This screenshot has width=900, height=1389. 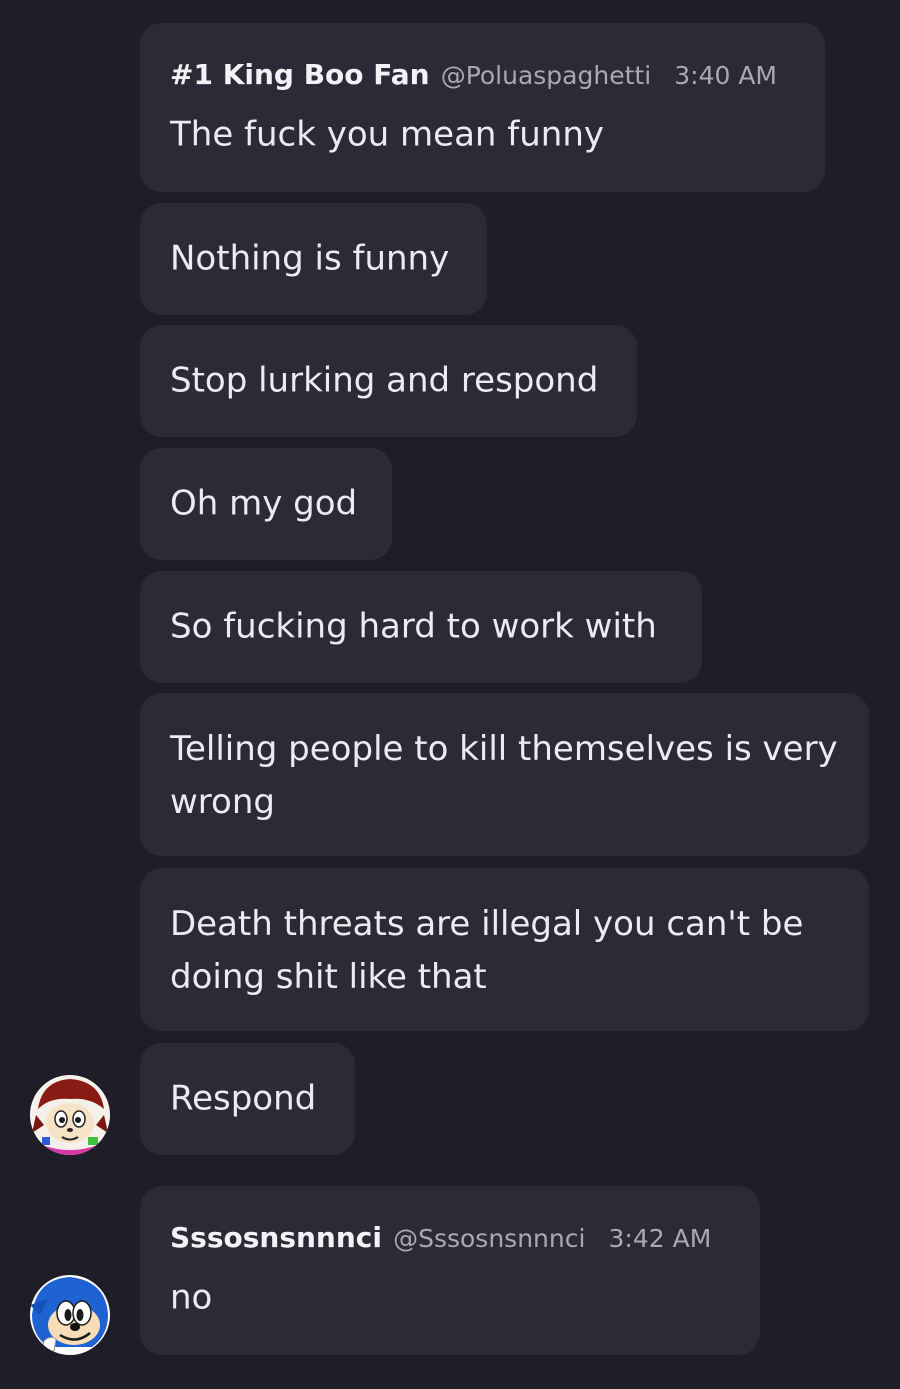 What do you see at coordinates (276, 1237) in the screenshot?
I see `author-name: Sssosnsnnnci` at bounding box center [276, 1237].